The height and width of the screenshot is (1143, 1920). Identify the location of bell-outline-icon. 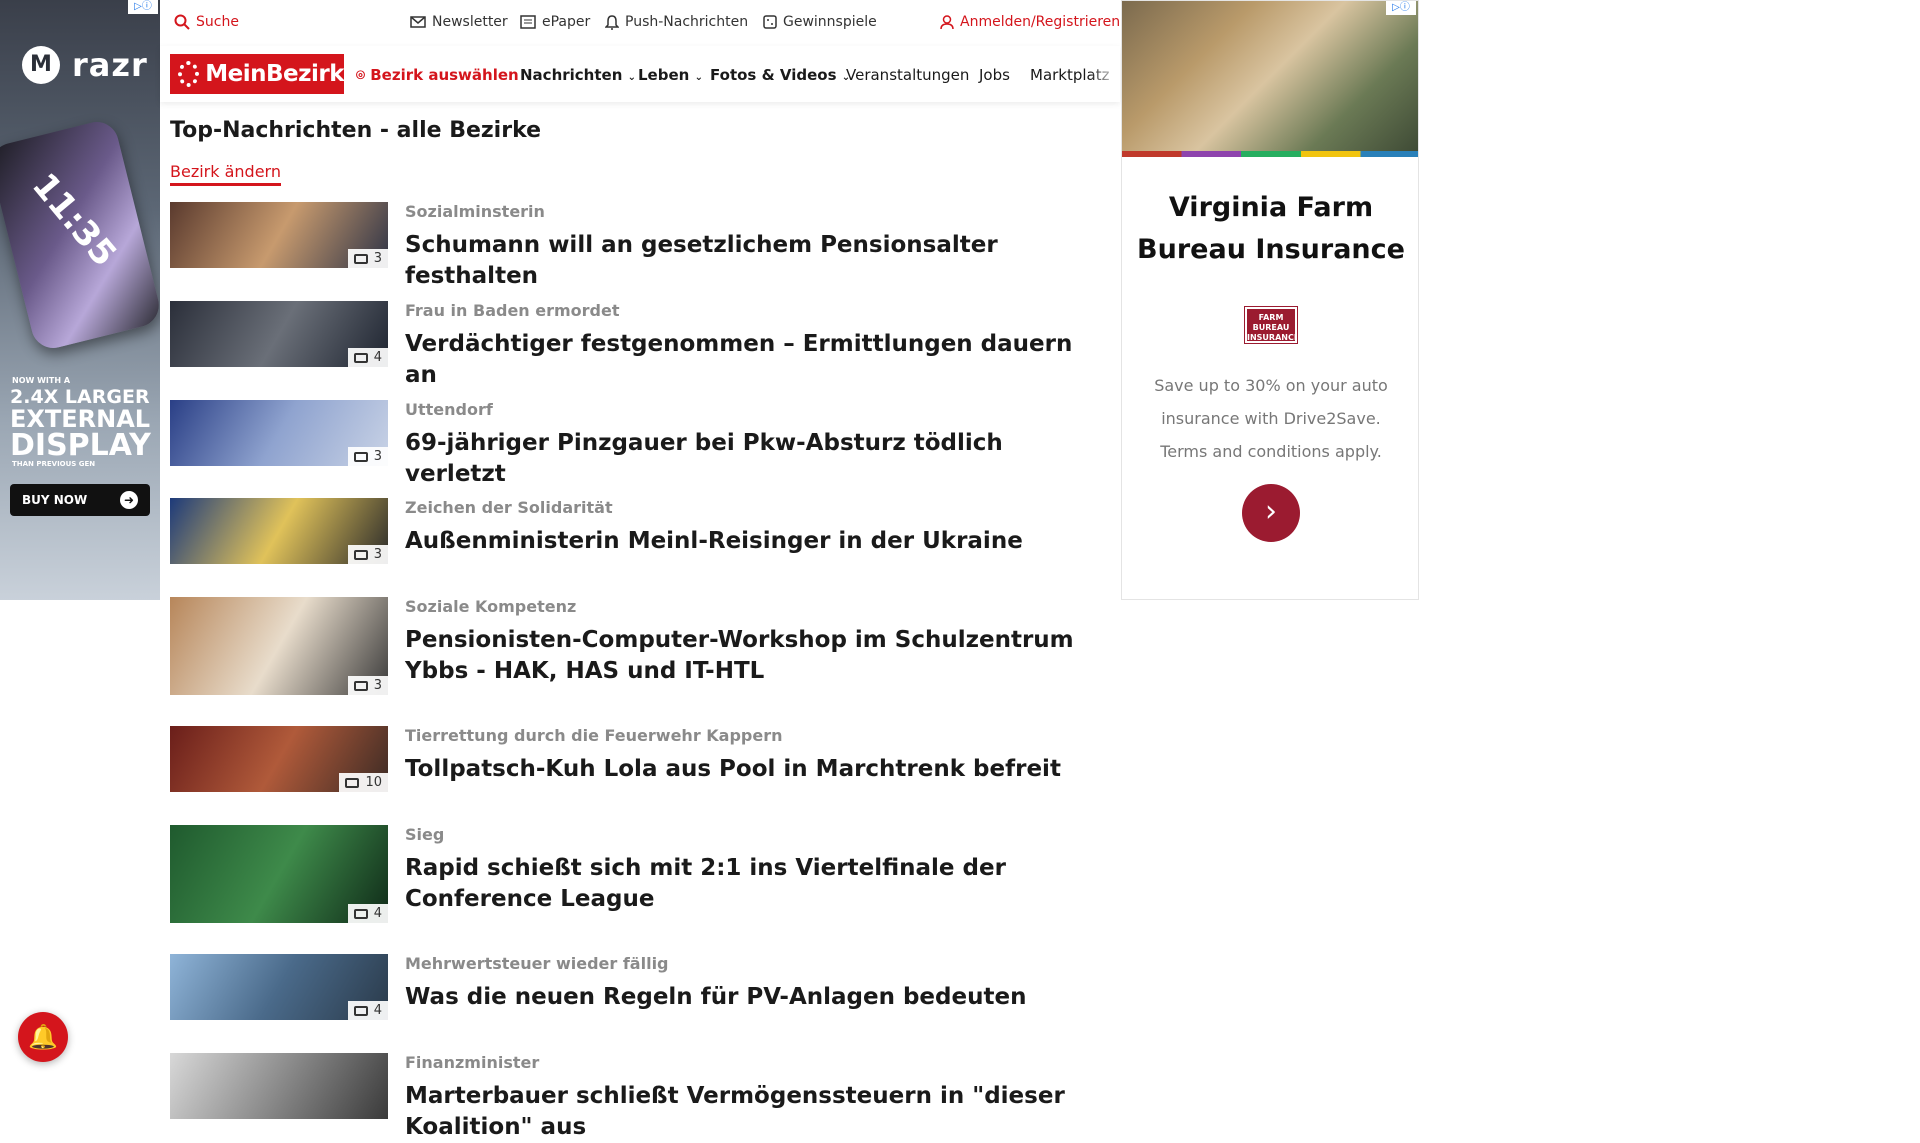
(612, 22).